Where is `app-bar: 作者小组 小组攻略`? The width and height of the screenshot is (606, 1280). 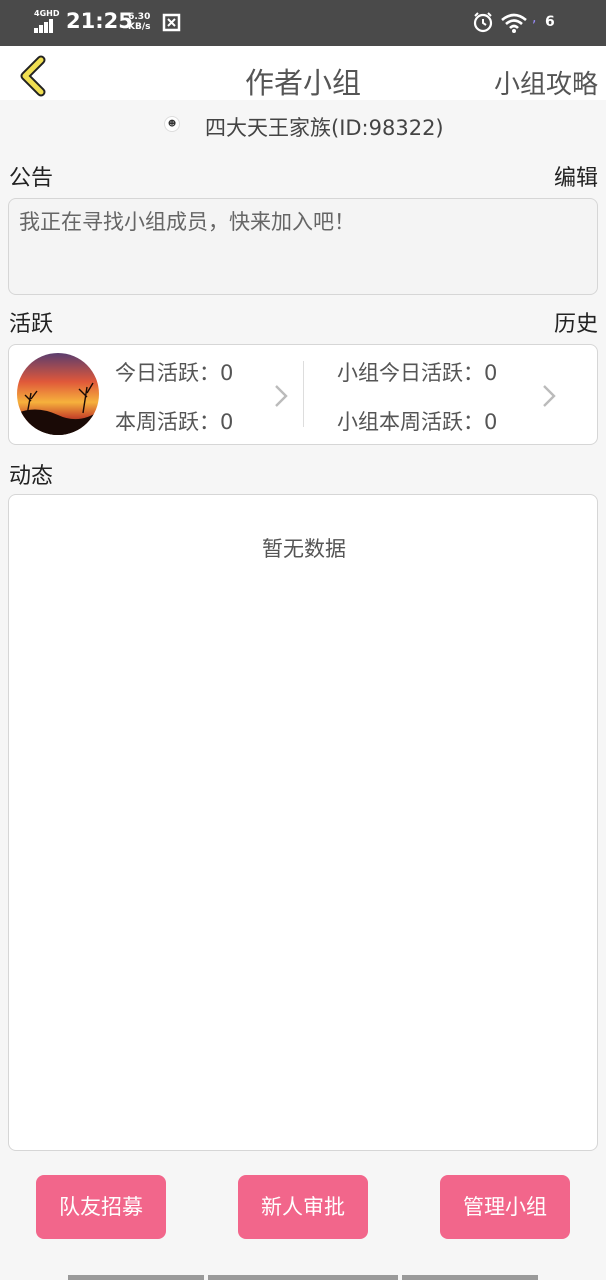 app-bar: 作者小组 小组攻略 is located at coordinates (303, 73).